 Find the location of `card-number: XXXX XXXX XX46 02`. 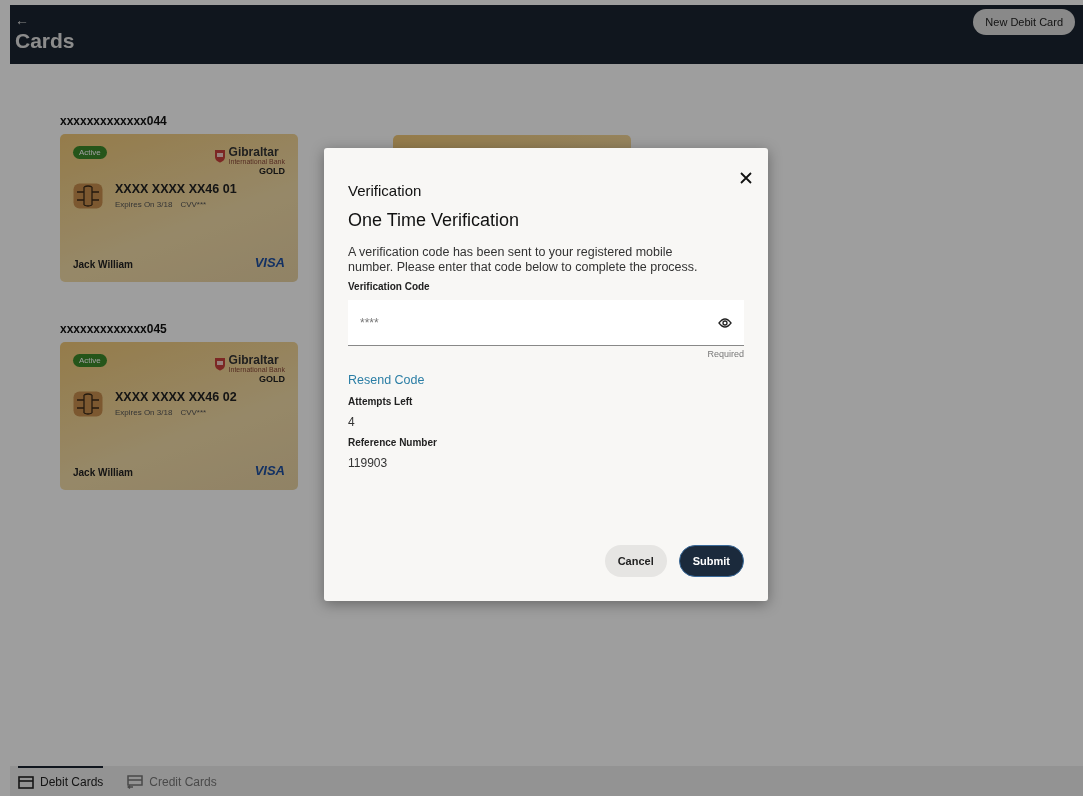

card-number: XXXX XXXX XX46 02 is located at coordinates (176, 397).